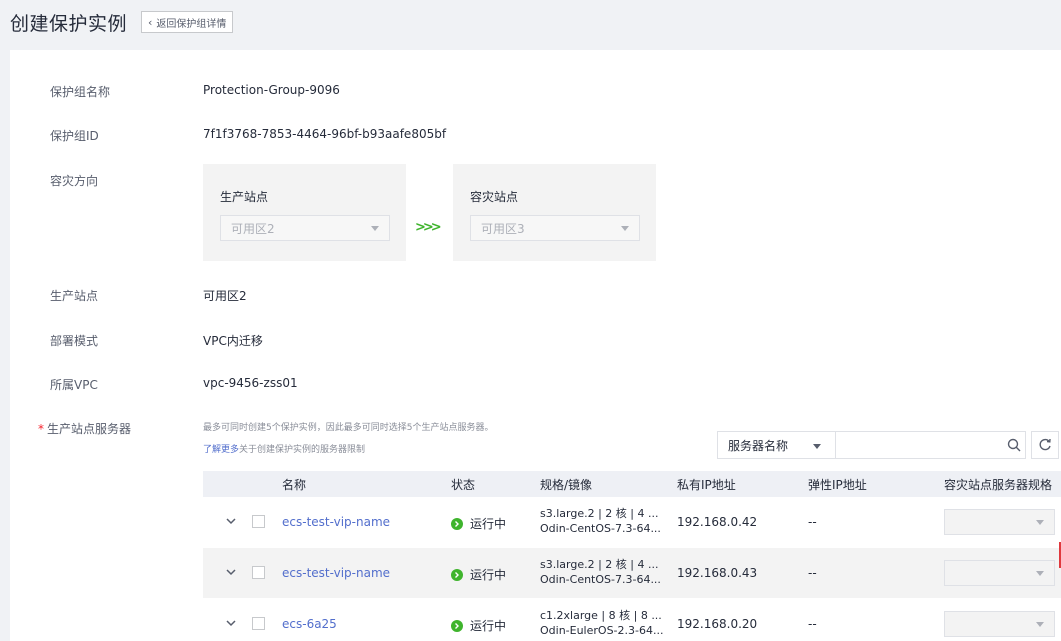 This screenshot has height=641, width=1061. I want to click on private-ip: 192.168.0.20, so click(717, 624).